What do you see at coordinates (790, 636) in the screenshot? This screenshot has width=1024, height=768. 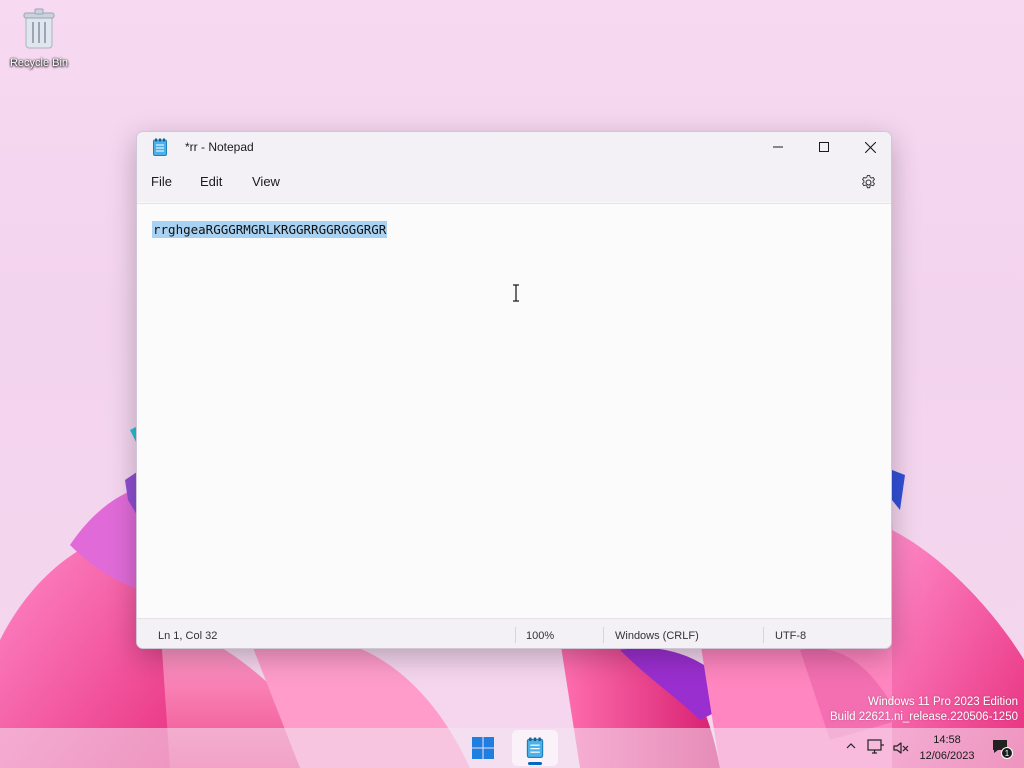 I see `encoding: UTF-8` at bounding box center [790, 636].